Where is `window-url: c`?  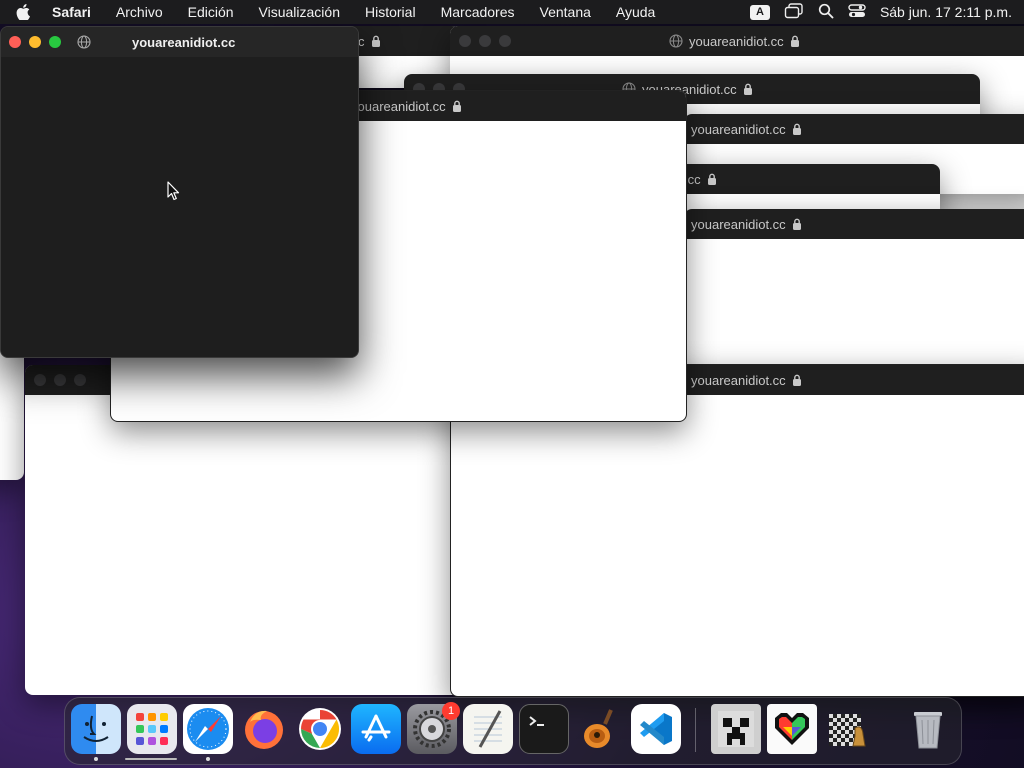
window-url: c is located at coordinates (369, 41).